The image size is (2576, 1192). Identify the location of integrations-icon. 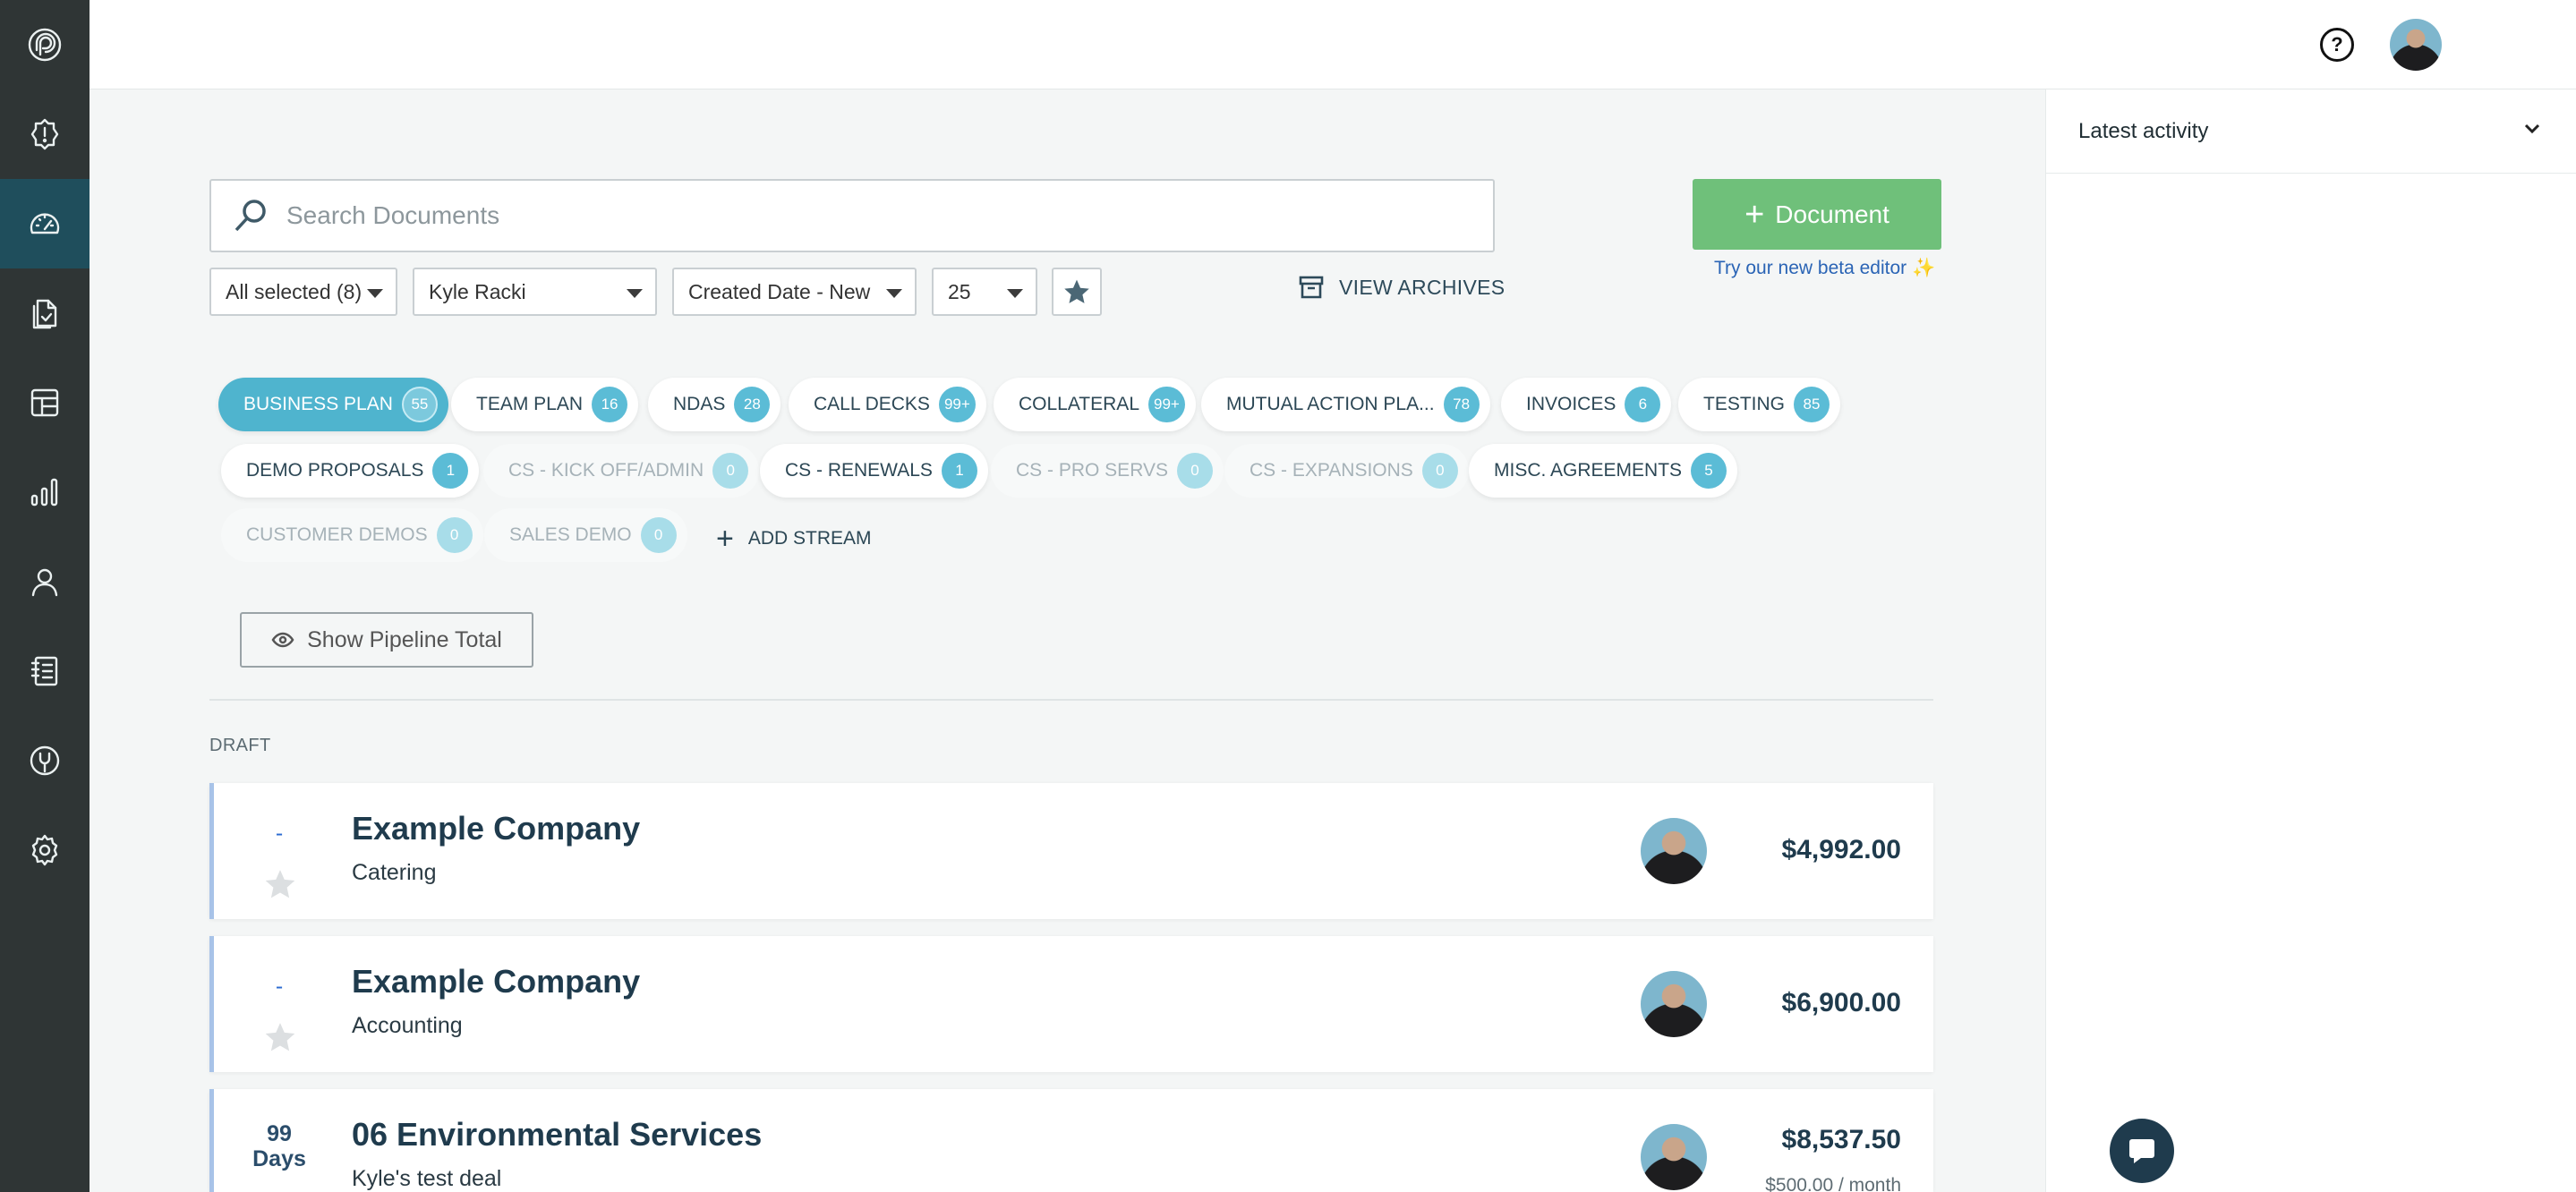
(45, 761).